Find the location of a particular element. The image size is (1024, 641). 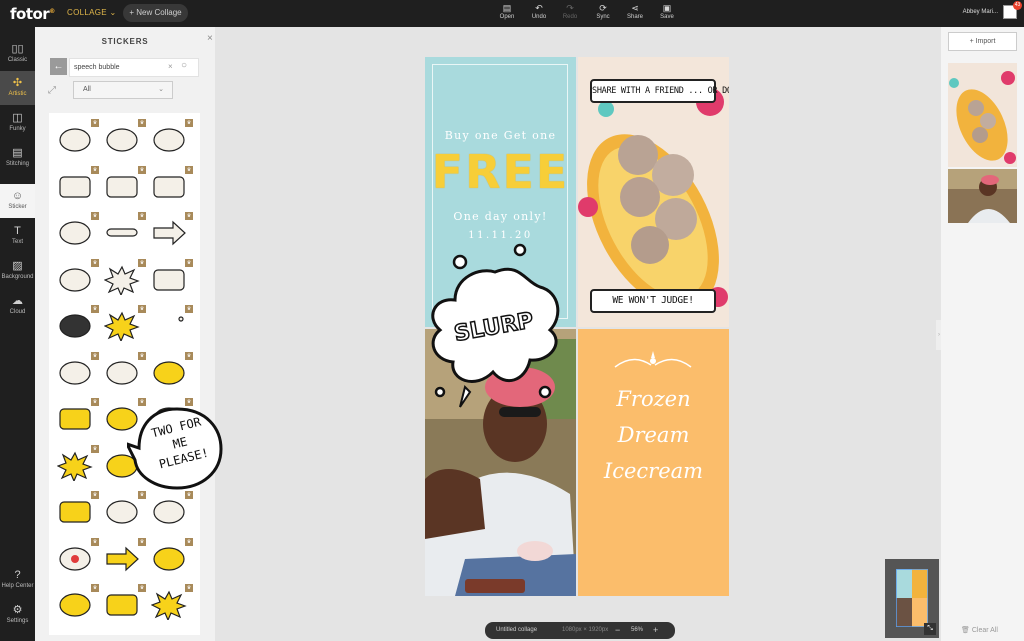

nav-classic: ▯▯ Classic is located at coordinates (17, 54).